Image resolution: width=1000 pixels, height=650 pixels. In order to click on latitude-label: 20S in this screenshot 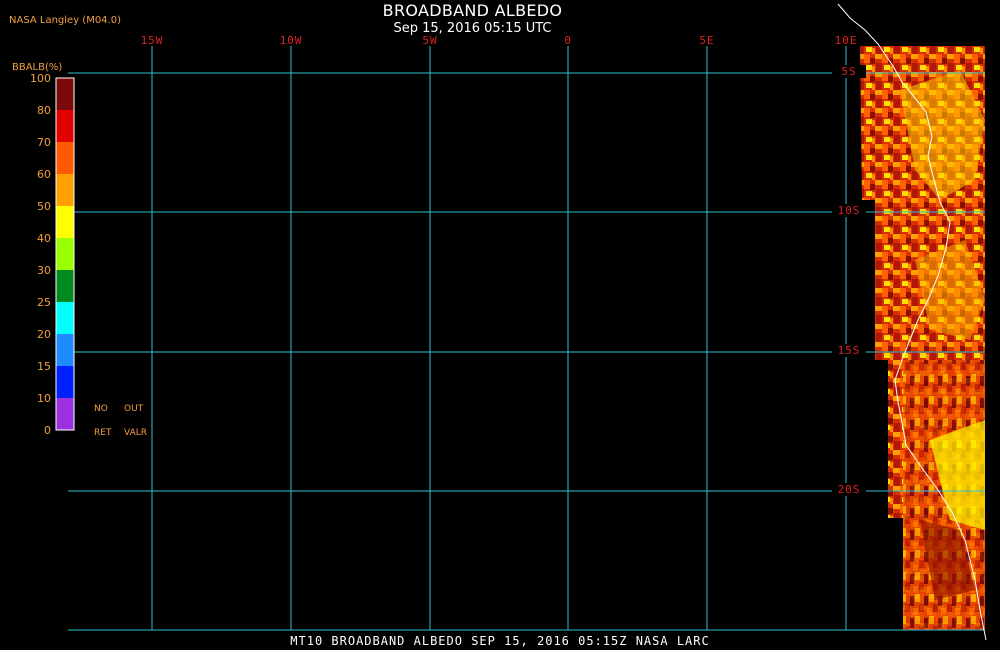, I will do `click(849, 489)`.